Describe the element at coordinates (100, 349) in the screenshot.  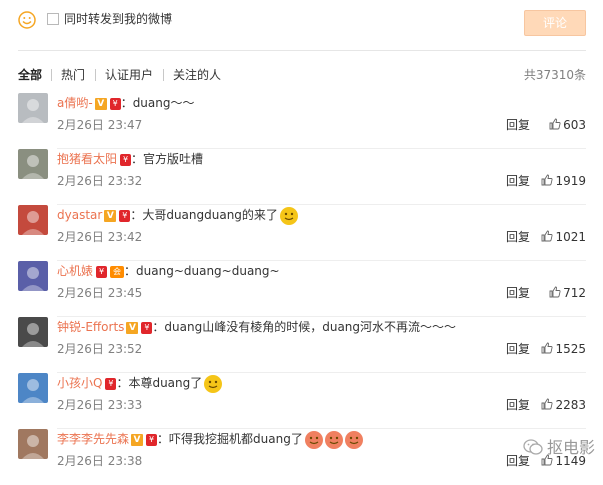
I see `comment-timestamp: 2月26日 23:52` at that location.